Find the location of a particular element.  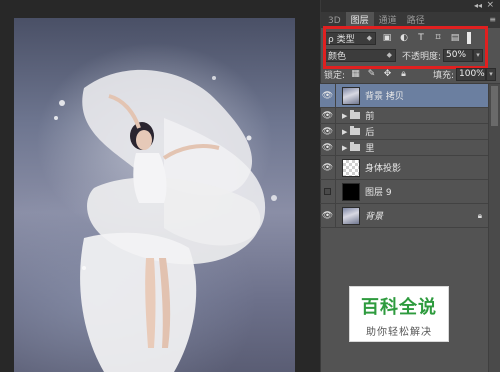

panel-tab-bar: 3D 图层 通道 路径 ≡ is located at coordinates (410, 20).